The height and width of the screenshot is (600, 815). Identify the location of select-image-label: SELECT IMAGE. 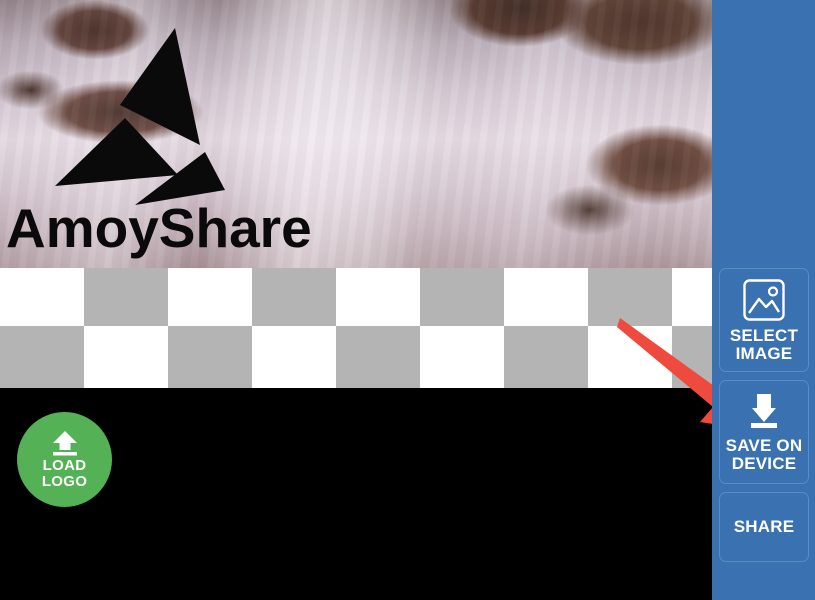
(764, 344).